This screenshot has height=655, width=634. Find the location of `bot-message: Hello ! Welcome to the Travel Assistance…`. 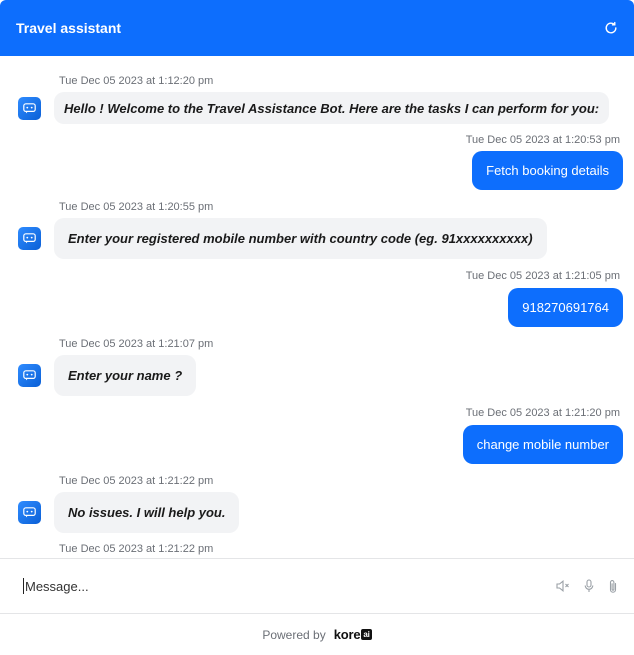

bot-message: Hello ! Welcome to the Travel Assistance… is located at coordinates (314, 108).